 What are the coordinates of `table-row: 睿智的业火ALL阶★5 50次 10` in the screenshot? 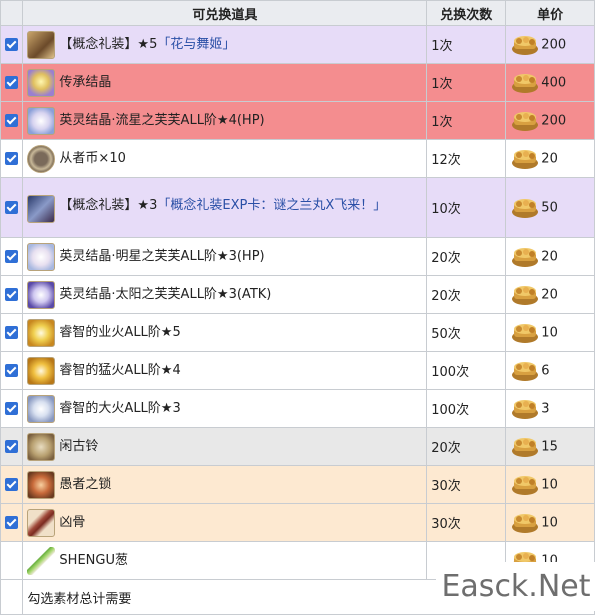 It's located at (297, 332).